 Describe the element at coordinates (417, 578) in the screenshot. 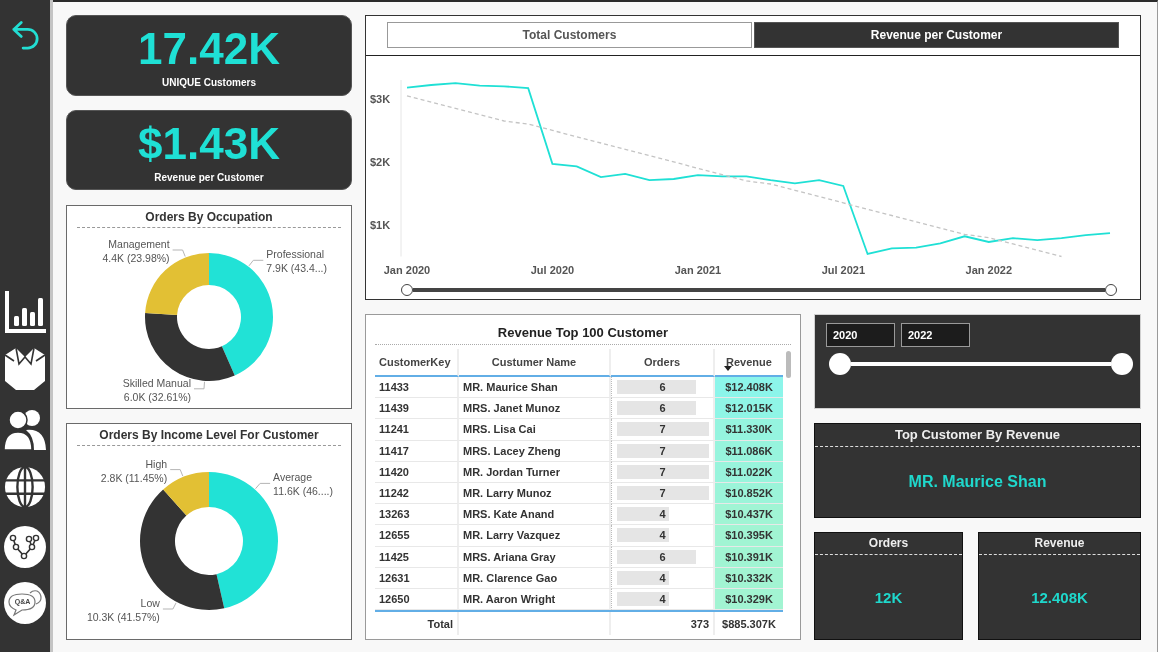

I see `table-cell: 12631` at that location.